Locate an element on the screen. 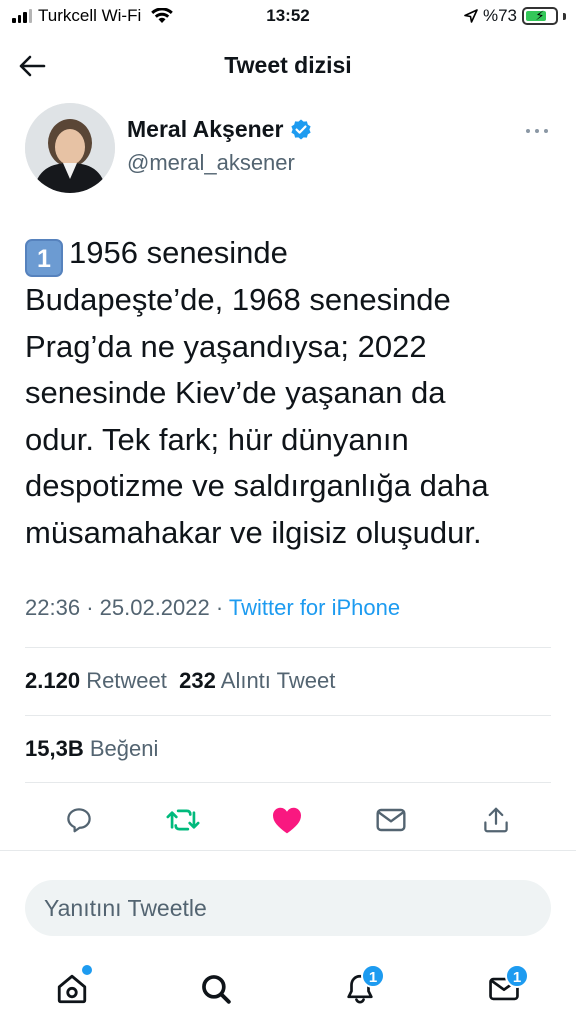  like-label: Beğeni is located at coordinates (124, 748).